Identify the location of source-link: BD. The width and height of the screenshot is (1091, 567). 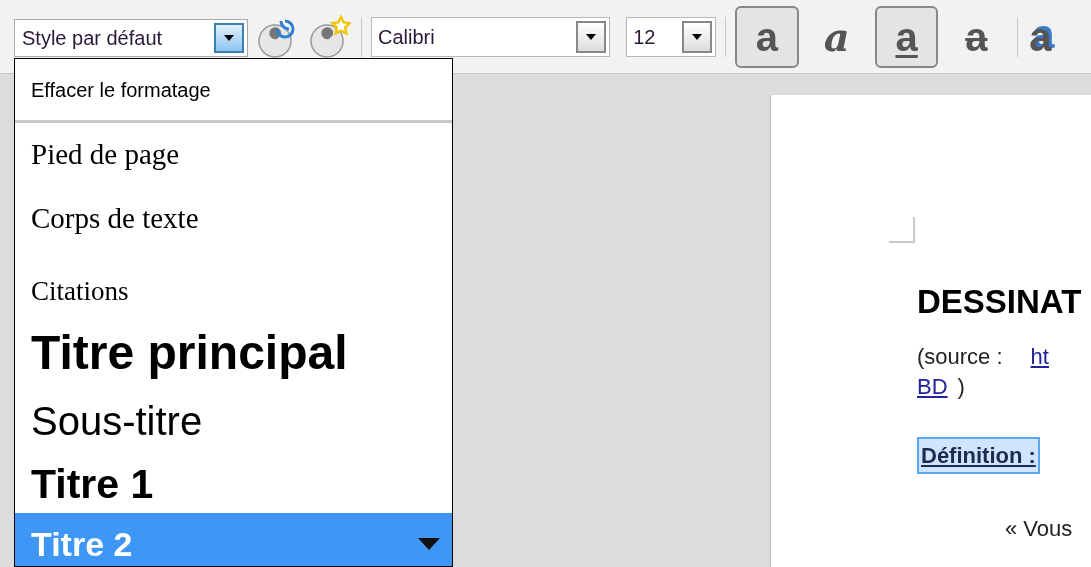
(932, 387).